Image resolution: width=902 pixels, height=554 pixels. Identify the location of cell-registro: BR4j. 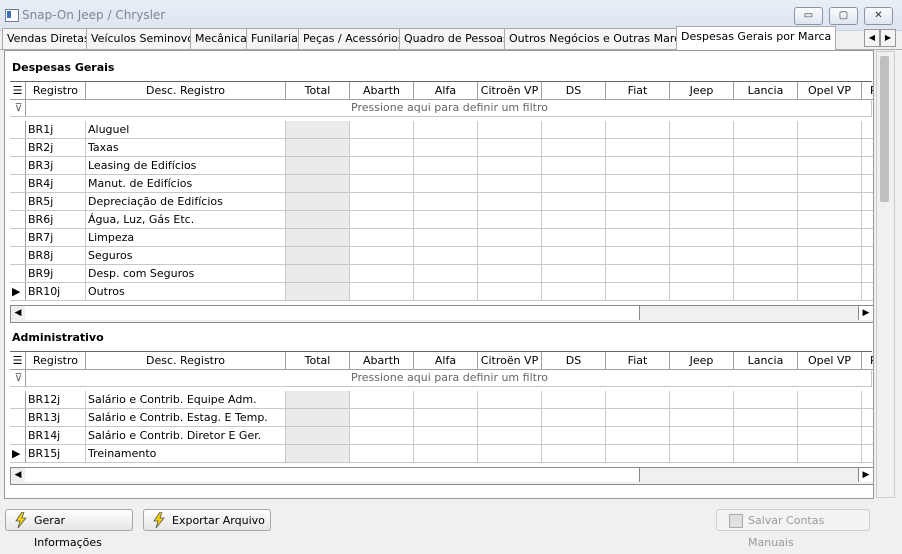
(56, 184).